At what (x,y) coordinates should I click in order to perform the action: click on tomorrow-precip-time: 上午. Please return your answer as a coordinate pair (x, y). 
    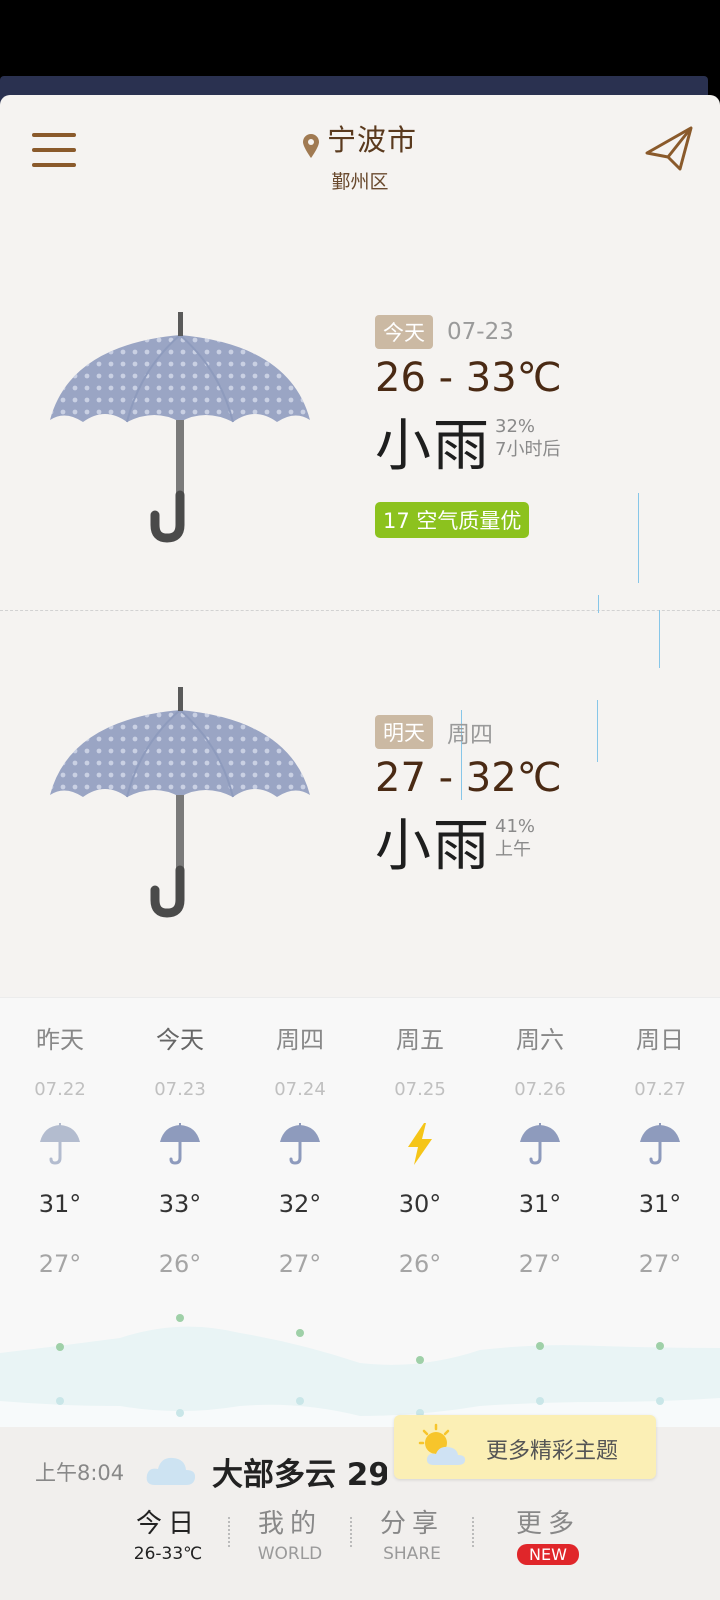
    Looking at the image, I should click on (513, 849).